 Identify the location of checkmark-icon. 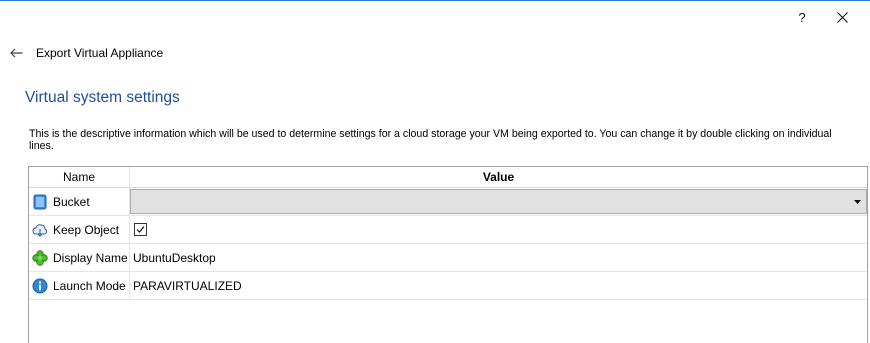
(140, 229).